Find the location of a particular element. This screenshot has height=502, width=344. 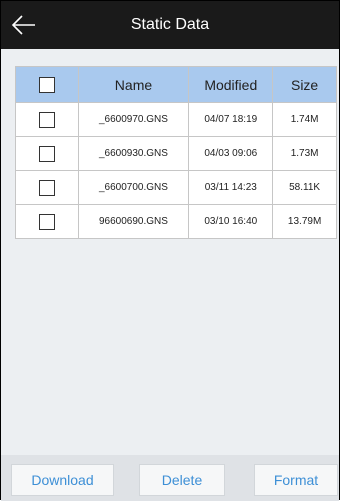

file-name: _6600970.GNS is located at coordinates (133, 119).